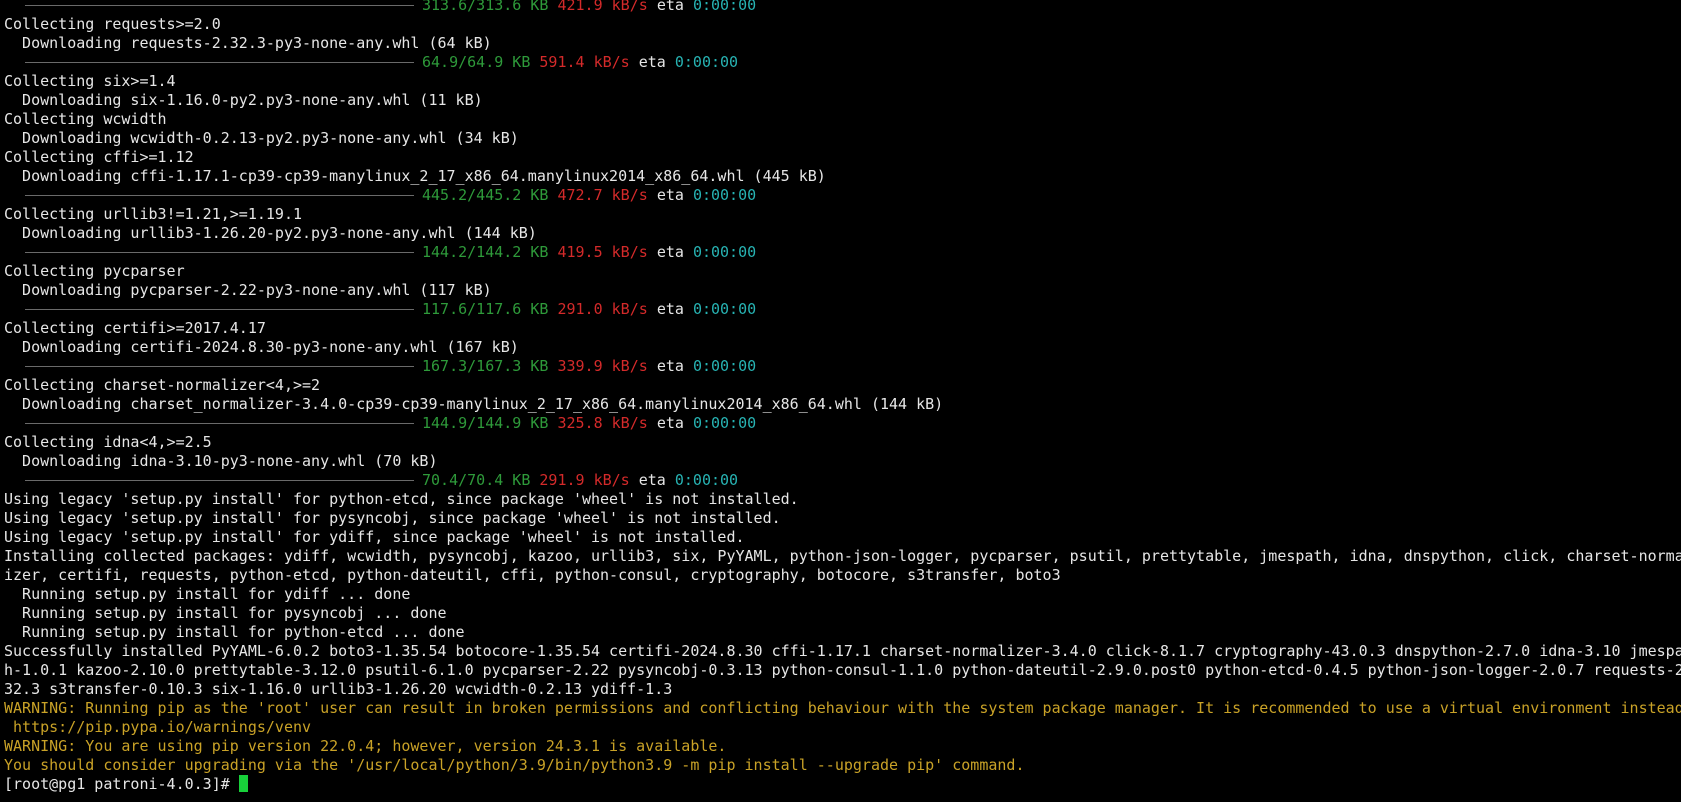 Image resolution: width=1681 pixels, height=802 pixels. Describe the element at coordinates (90, 81) in the screenshot. I see `output-text: Collecting six>=1.4` at that location.